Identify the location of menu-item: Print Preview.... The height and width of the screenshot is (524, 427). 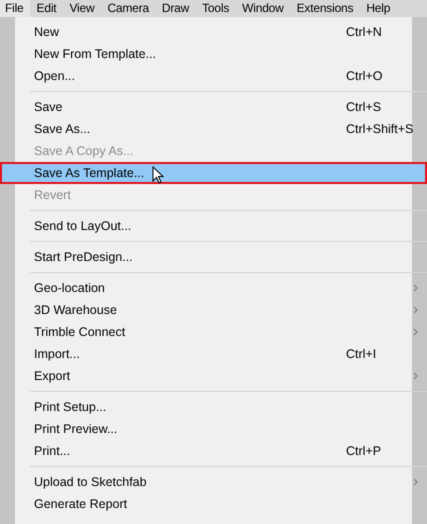
(213, 429).